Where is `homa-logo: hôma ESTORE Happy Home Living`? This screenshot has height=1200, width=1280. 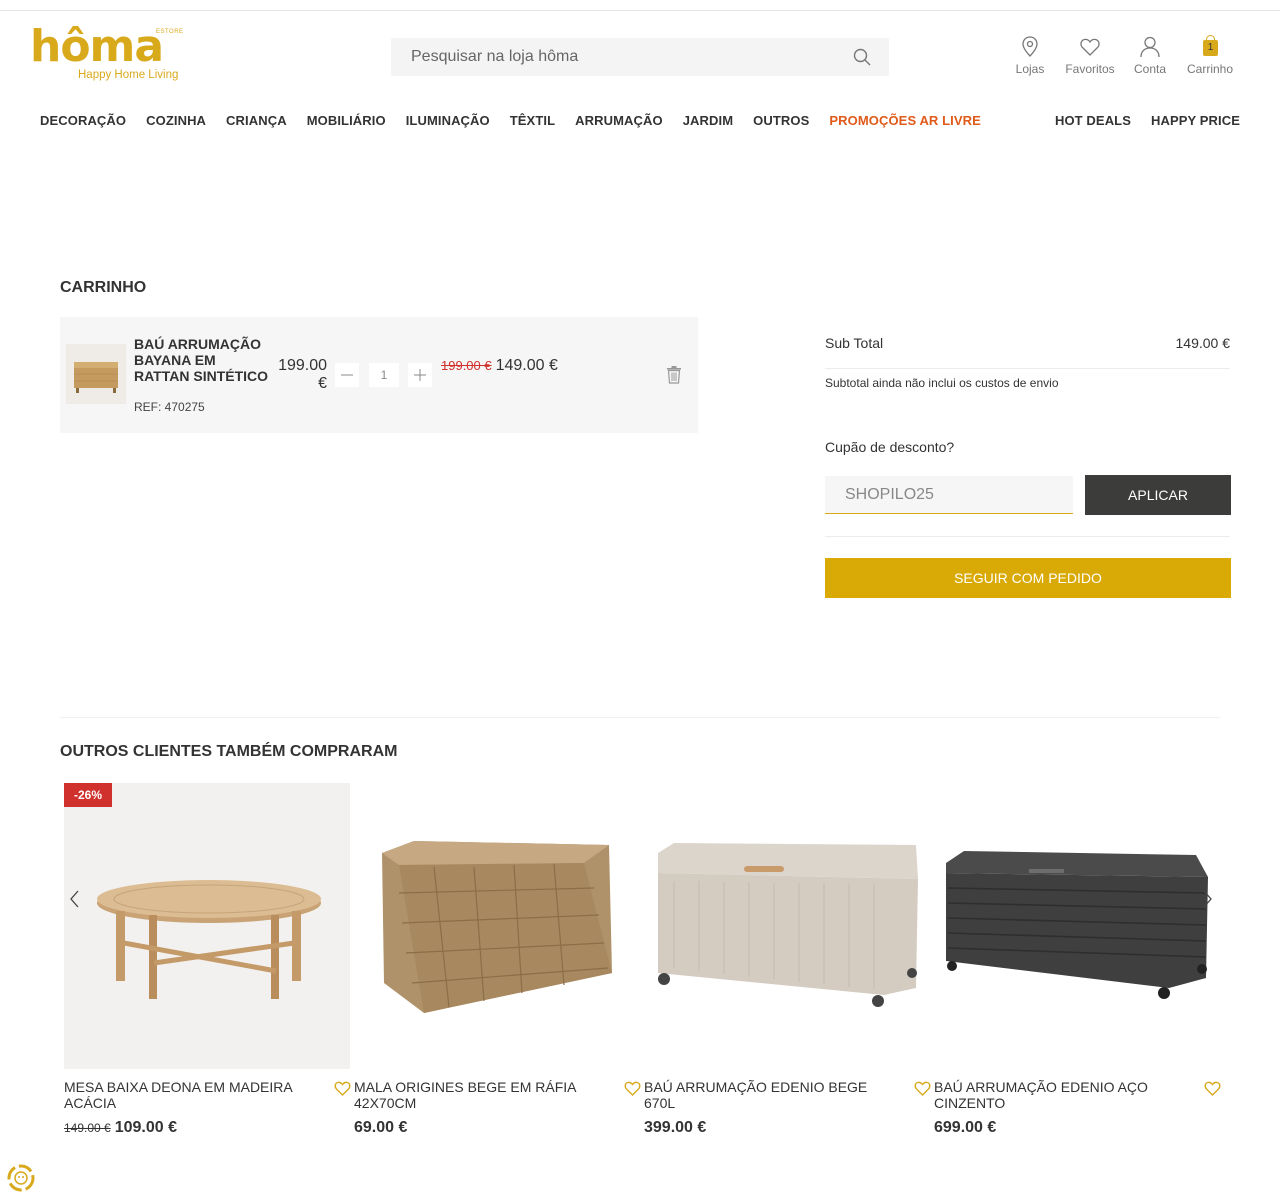
homa-logo: hôma ESTORE Happy Home Living is located at coordinates (110, 55).